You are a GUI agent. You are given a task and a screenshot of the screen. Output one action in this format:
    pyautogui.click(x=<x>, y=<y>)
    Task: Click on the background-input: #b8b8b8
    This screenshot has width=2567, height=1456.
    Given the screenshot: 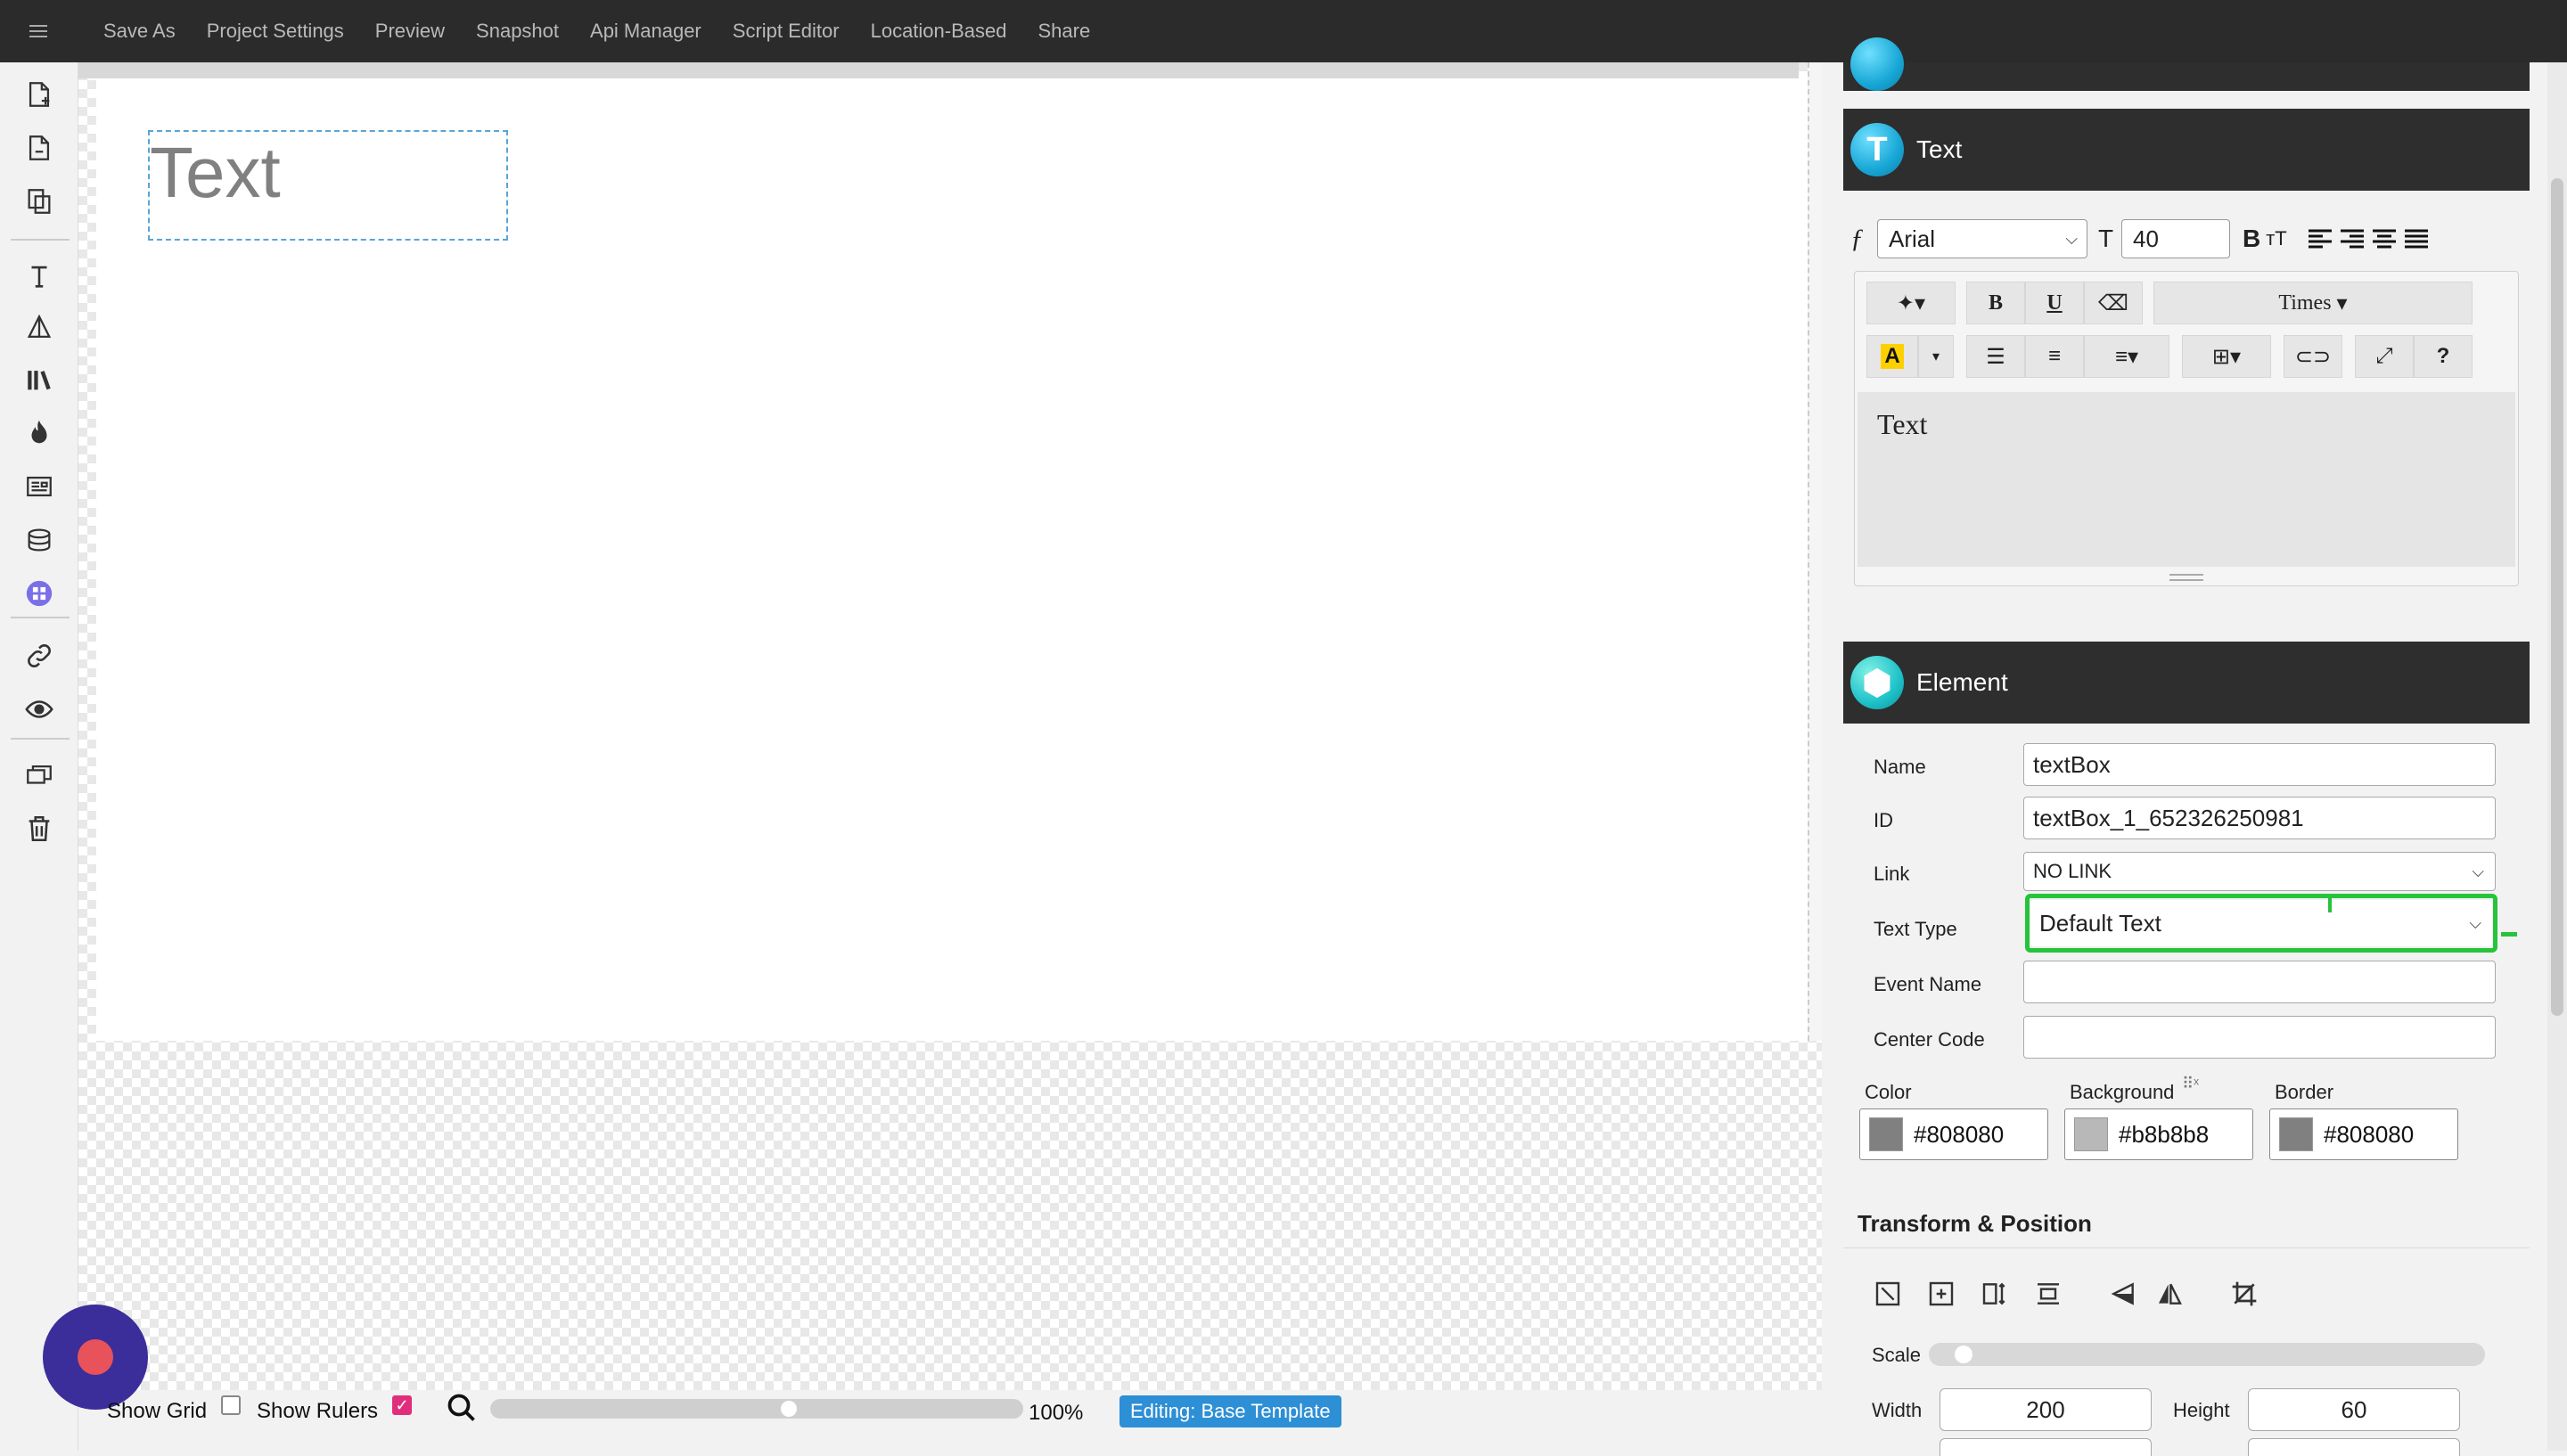 What is the action you would take?
    pyautogui.click(x=2159, y=1134)
    